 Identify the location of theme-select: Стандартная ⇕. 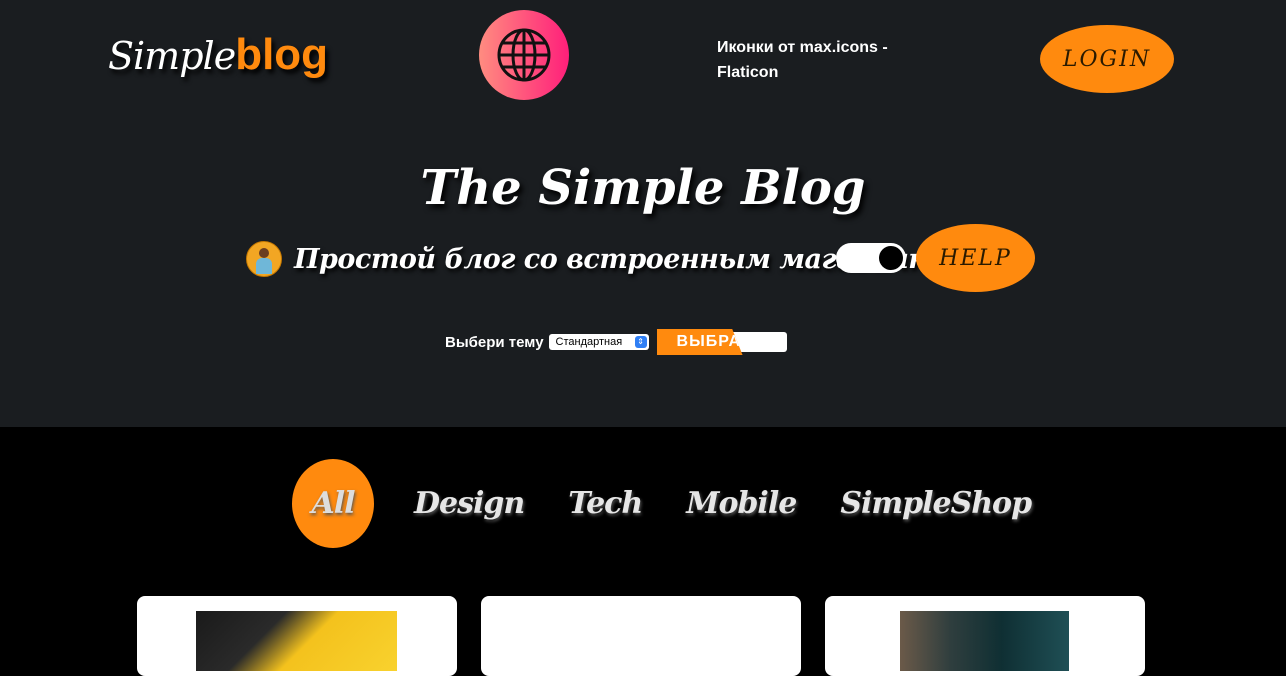
(598, 342).